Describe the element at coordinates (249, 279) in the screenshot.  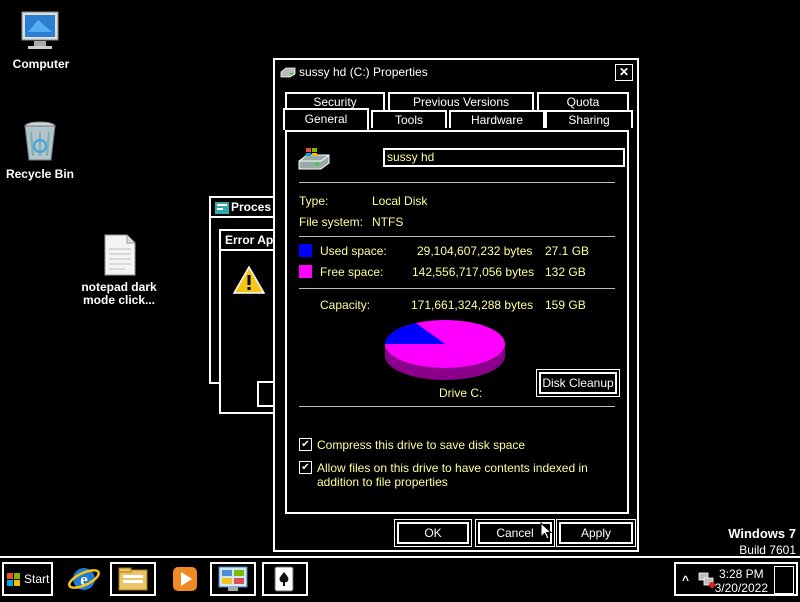
I see `warning-icon` at that location.